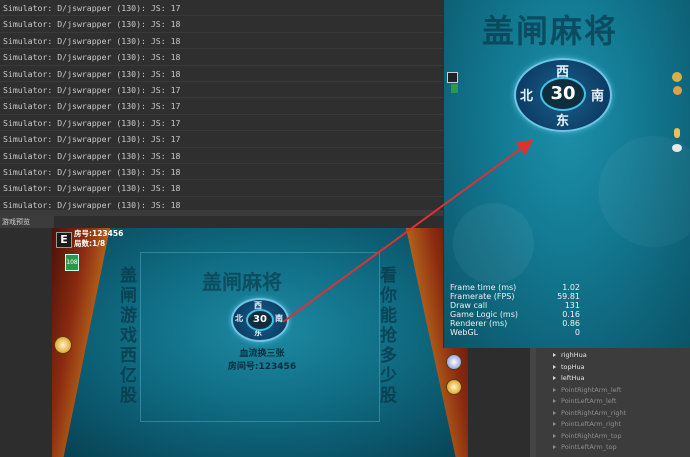  Describe the element at coordinates (677, 133) in the screenshot. I see `zoom-mic-icon` at that location.